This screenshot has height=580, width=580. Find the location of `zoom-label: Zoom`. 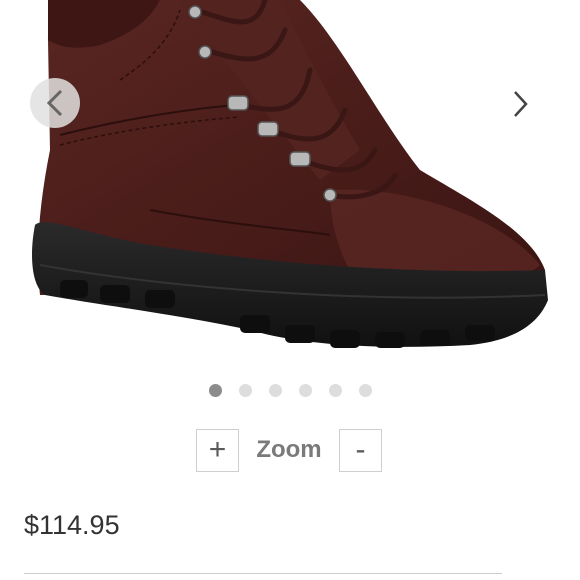

zoom-label: Zoom is located at coordinates (289, 449).